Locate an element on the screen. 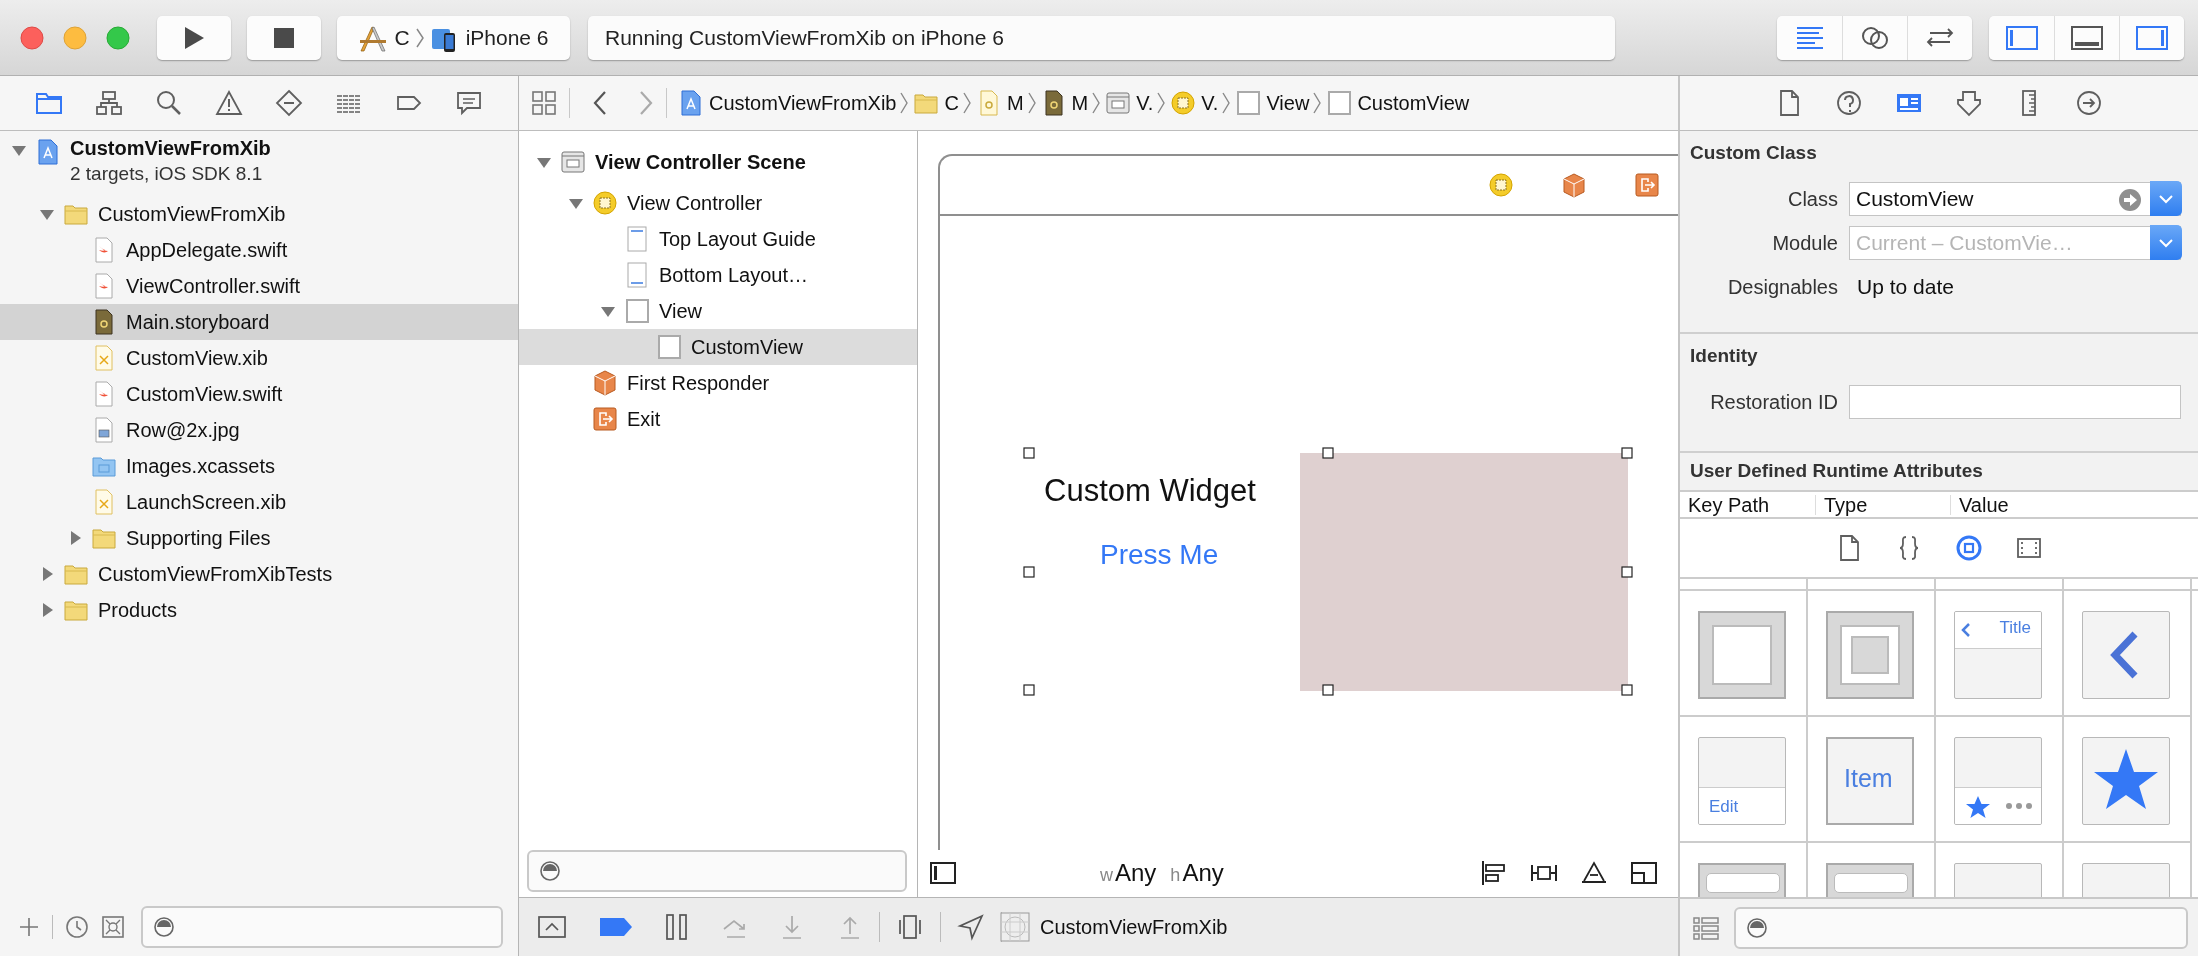 The height and width of the screenshot is (956, 2198). utilities-panel-toggle is located at coordinates (2151, 37).